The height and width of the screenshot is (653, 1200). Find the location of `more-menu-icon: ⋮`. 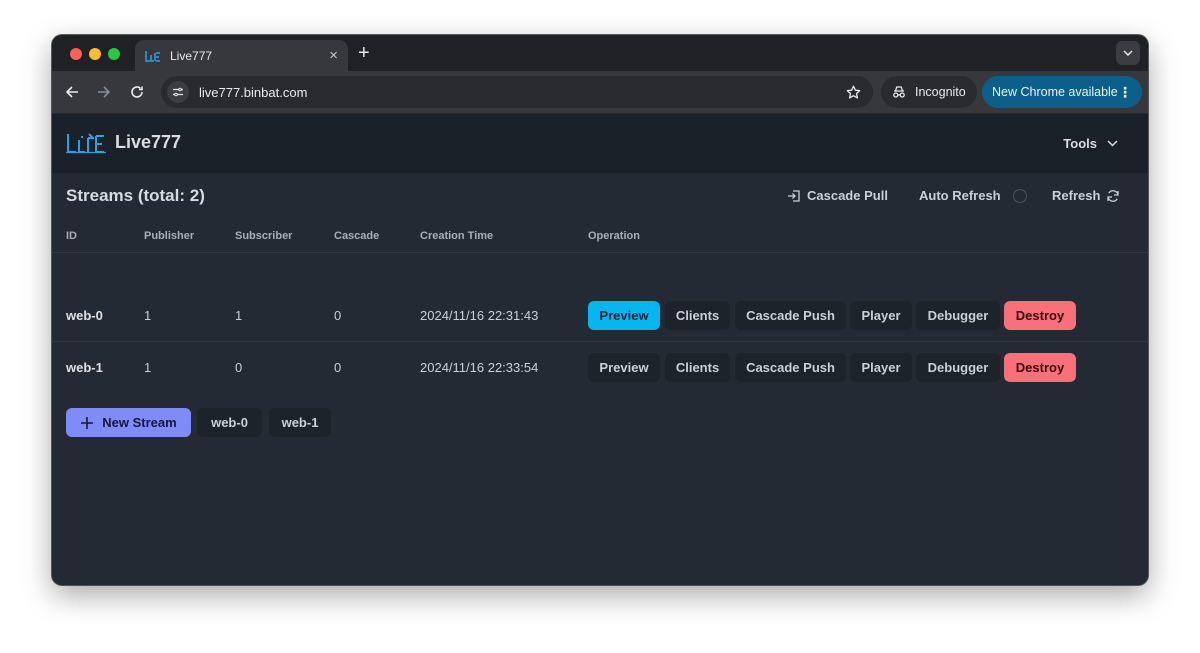

more-menu-icon: ⋮ is located at coordinates (1125, 92).